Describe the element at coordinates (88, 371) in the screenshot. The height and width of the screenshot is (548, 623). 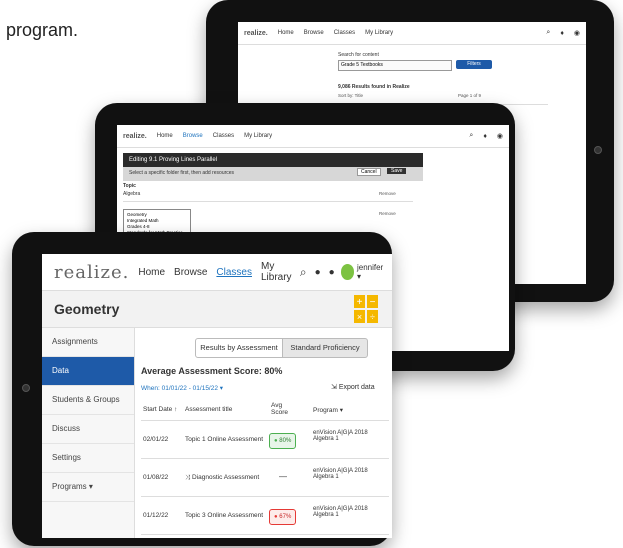
I see `sidebar-item-data: Data` at that location.